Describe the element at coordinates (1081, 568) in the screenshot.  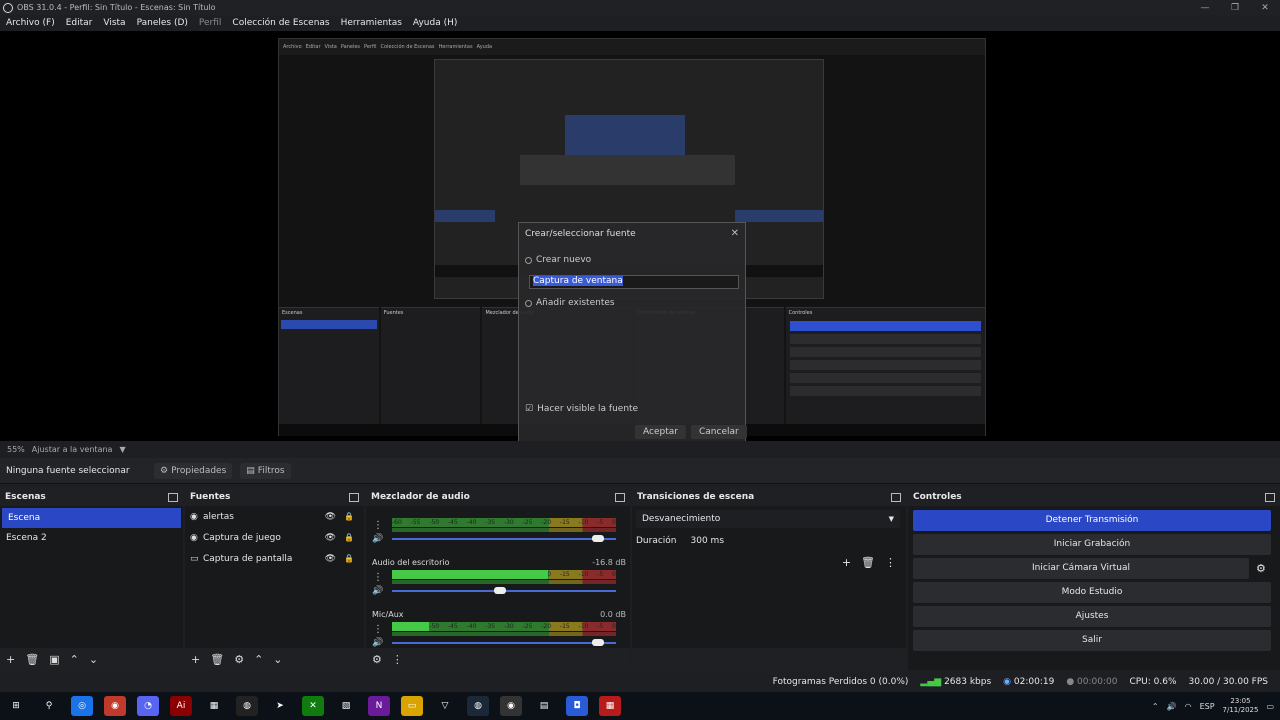
I see `start-virtual-camera-button: Iniciar Cámara Virtual` at that location.